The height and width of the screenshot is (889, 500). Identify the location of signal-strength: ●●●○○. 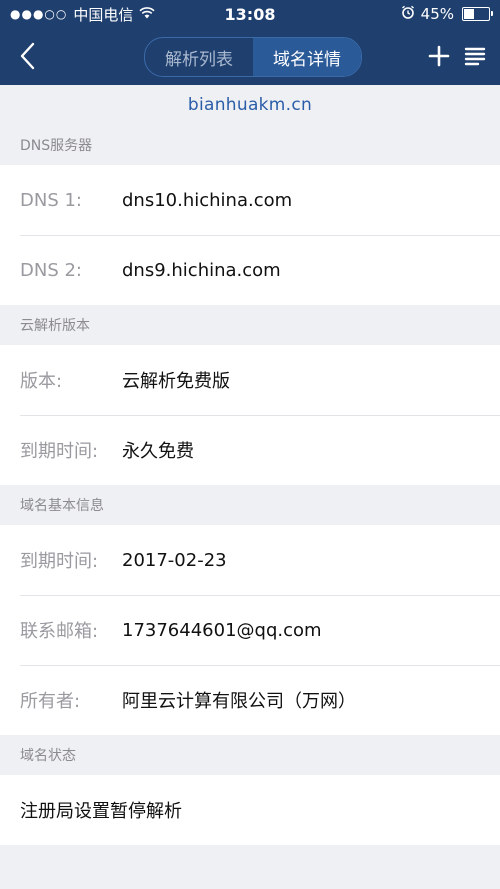
(39, 14).